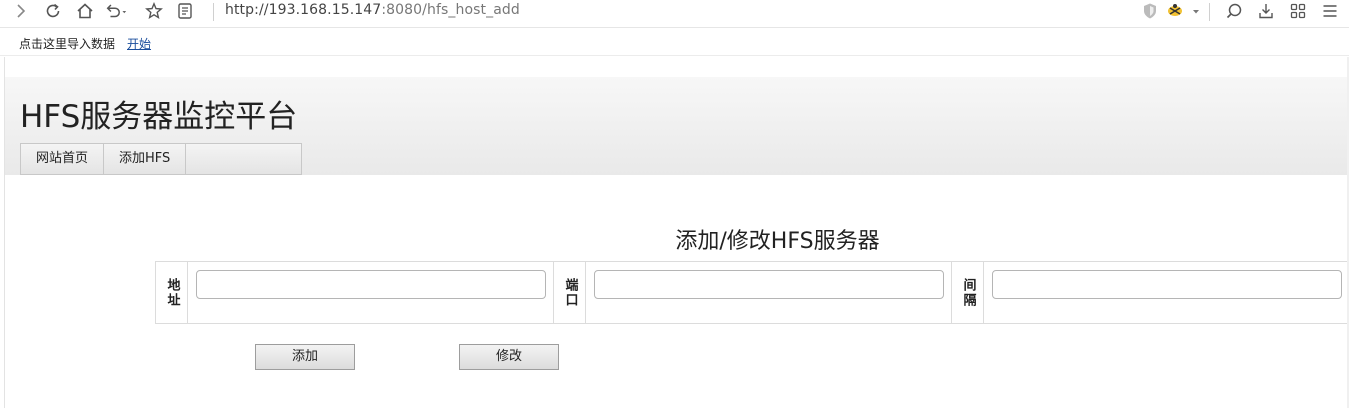  I want to click on add-button: 添加, so click(305, 357).